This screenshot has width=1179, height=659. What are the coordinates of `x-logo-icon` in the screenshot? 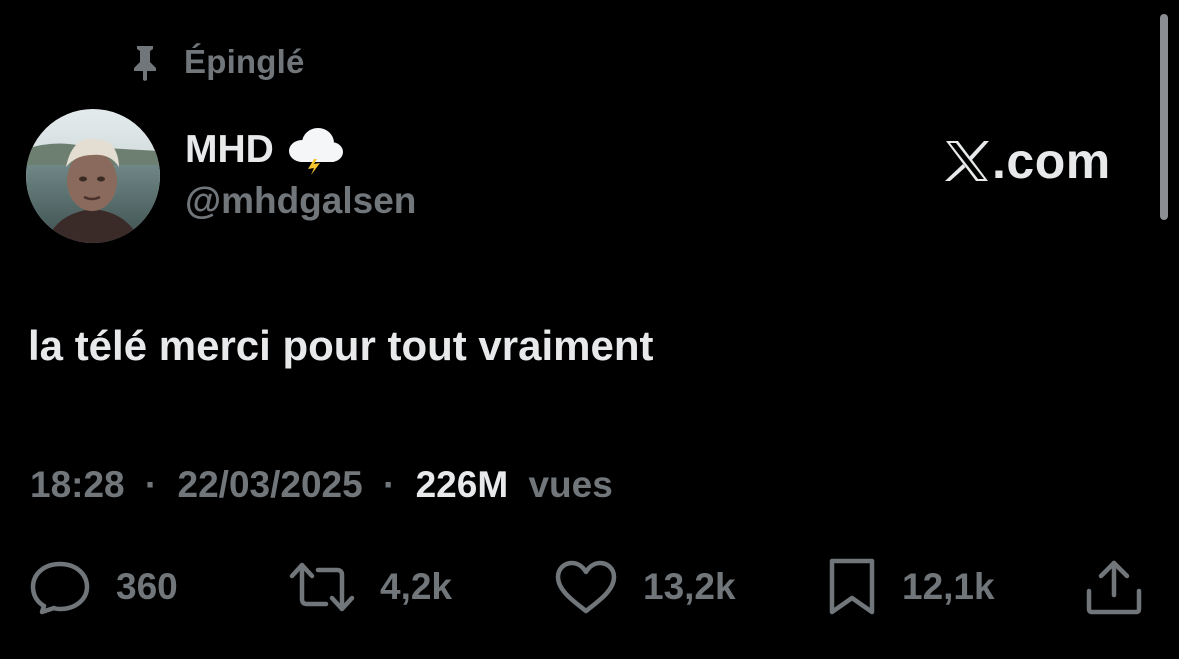 It's located at (967, 161).